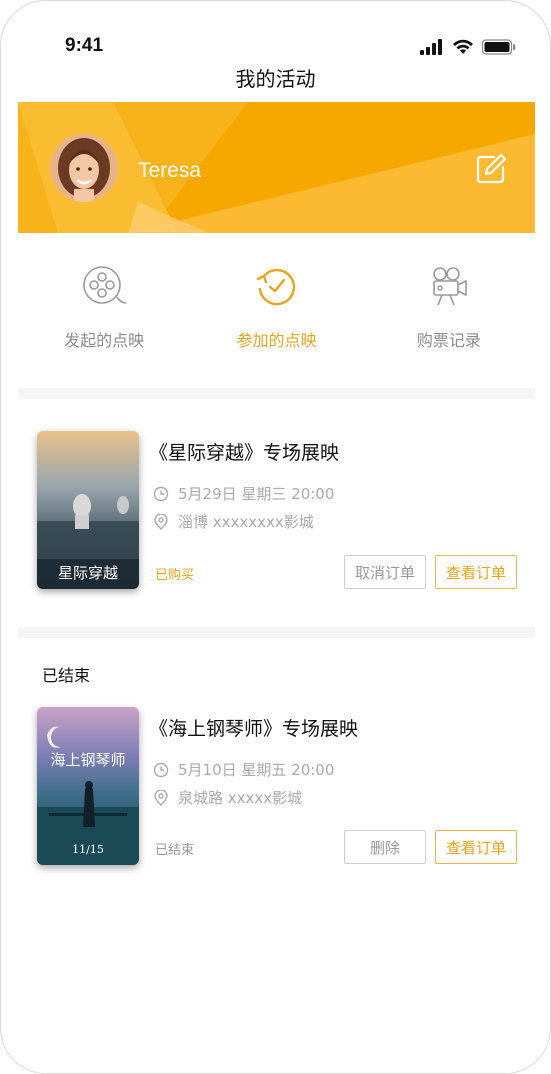 The height and width of the screenshot is (1074, 551). I want to click on tab-tickets: 购票记录, so click(449, 313).